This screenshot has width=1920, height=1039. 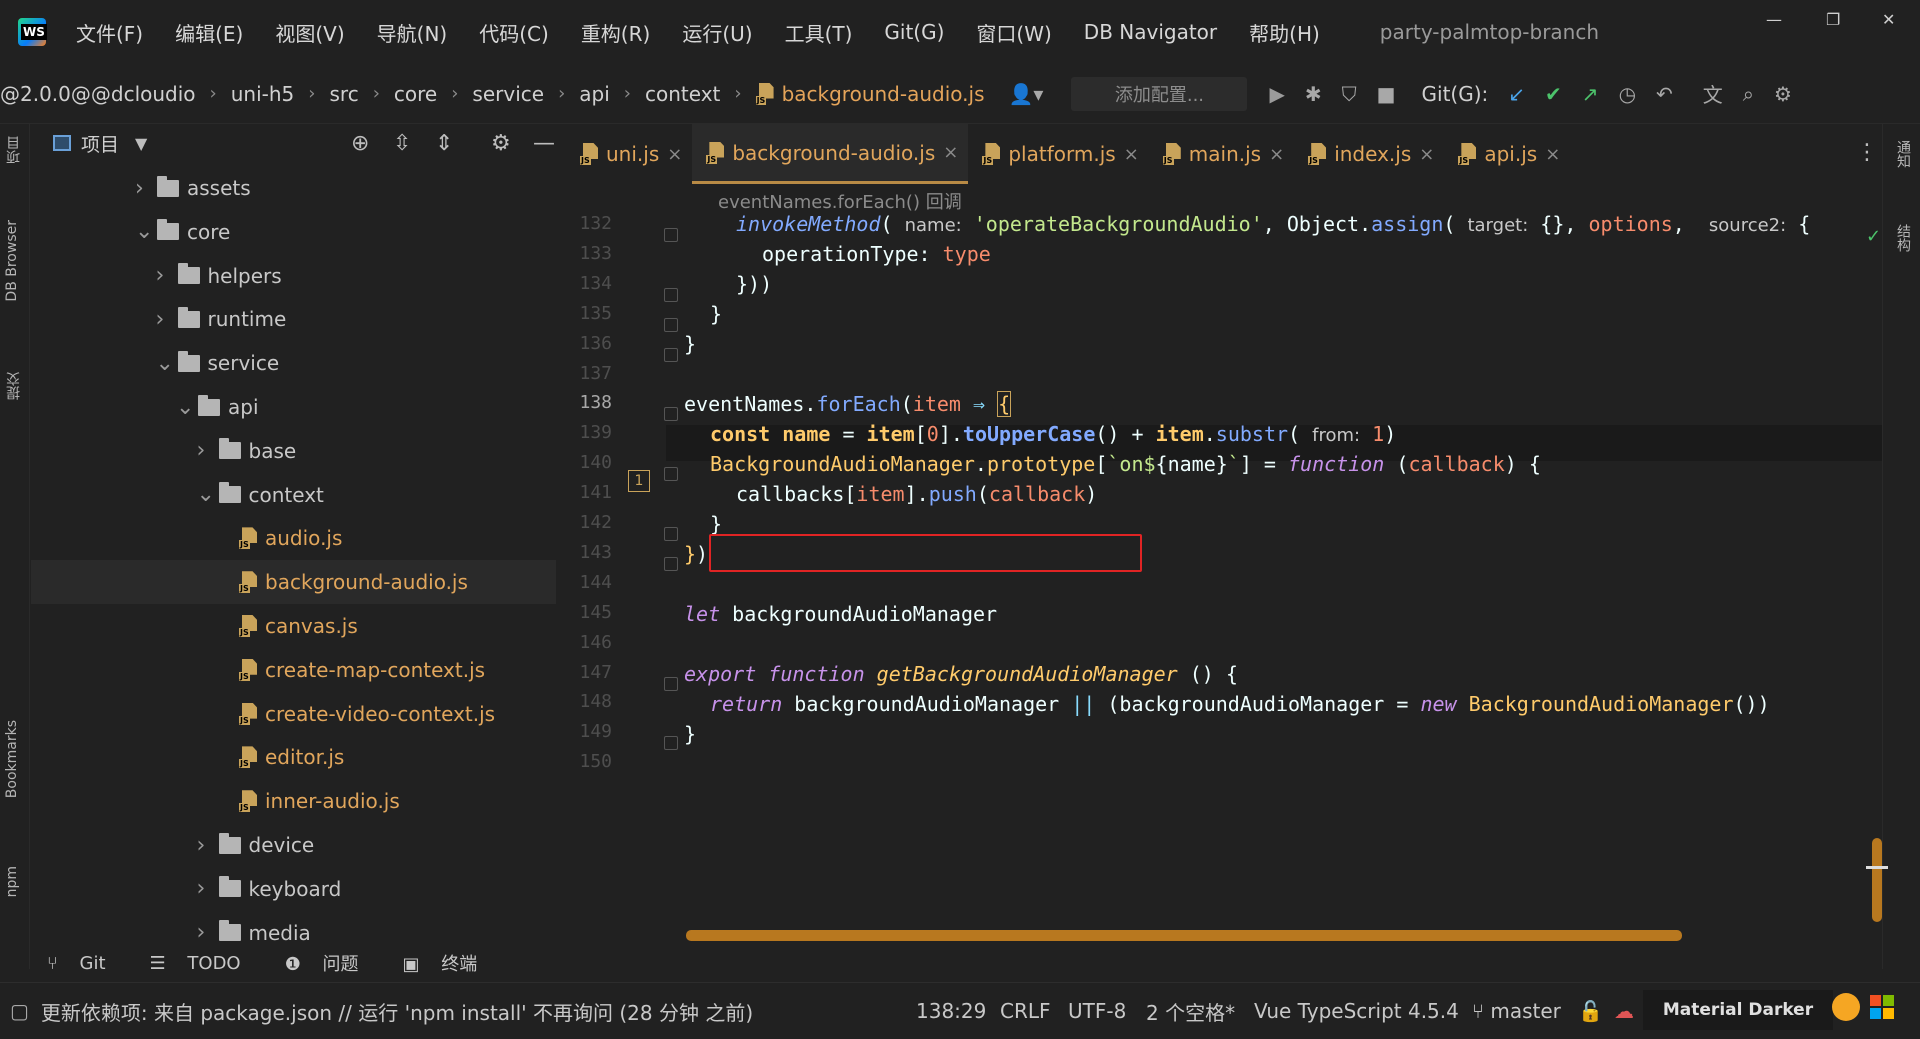 What do you see at coordinates (221, 319) in the screenshot?
I see `tree-item: › runtime` at bounding box center [221, 319].